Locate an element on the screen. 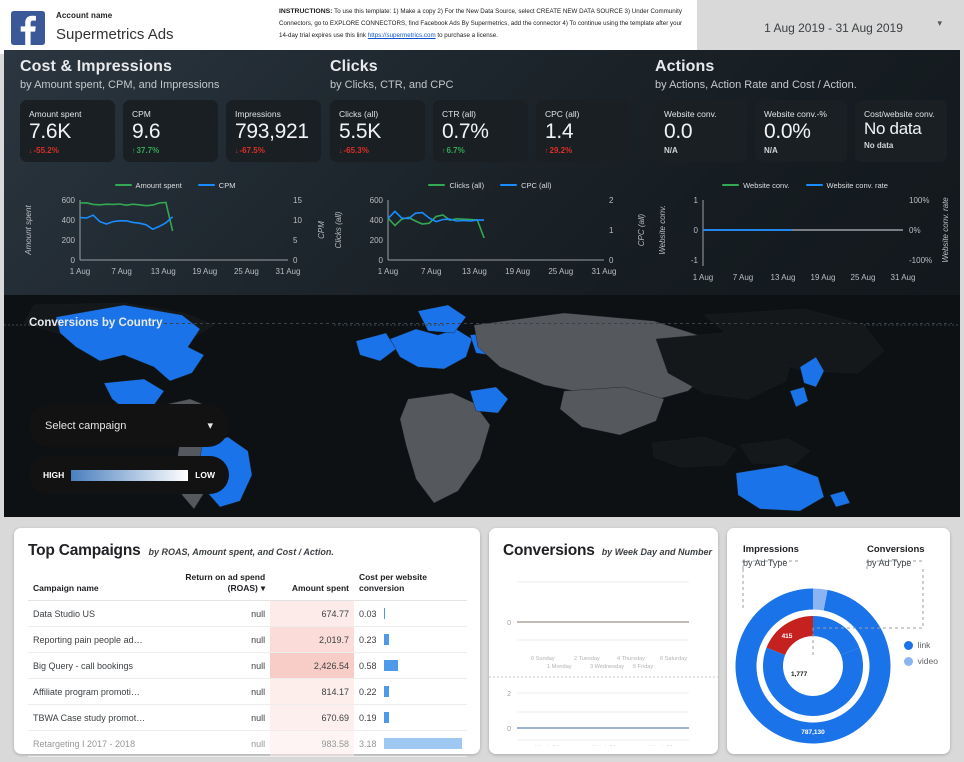 This screenshot has height=762, width=964. table-row: Retargeting I 2017 - 2018 null 983.58 3.18 is located at coordinates (247, 744).